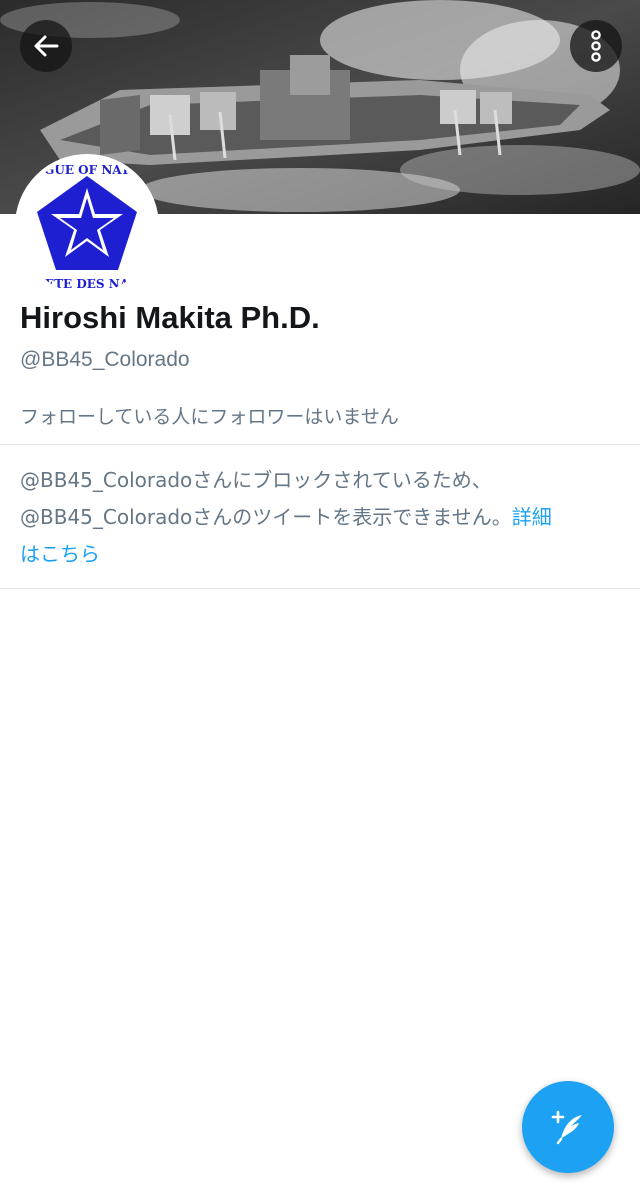 The image size is (640, 1200). I want to click on arrow-left-icon, so click(46, 46).